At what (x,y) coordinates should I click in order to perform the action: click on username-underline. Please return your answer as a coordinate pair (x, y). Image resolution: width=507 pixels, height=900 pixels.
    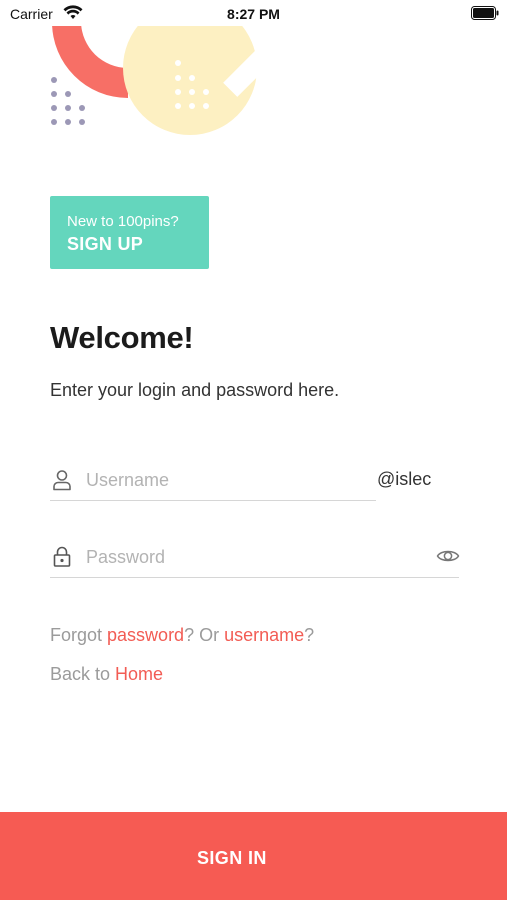
    Looking at the image, I should click on (213, 500).